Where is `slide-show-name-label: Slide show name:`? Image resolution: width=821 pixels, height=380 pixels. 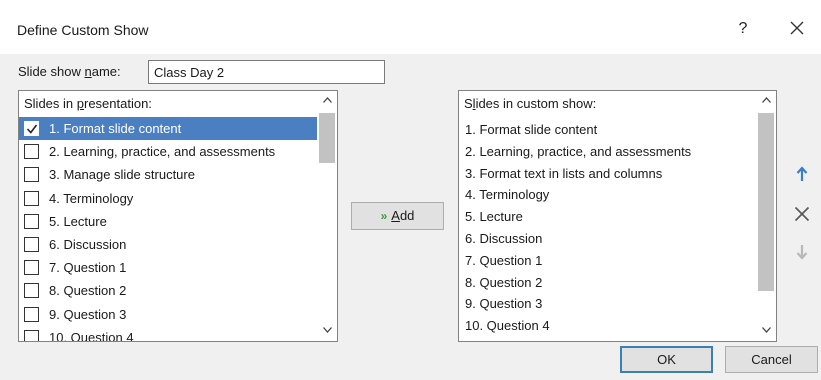 slide-show-name-label: Slide show name: is located at coordinates (69, 71).